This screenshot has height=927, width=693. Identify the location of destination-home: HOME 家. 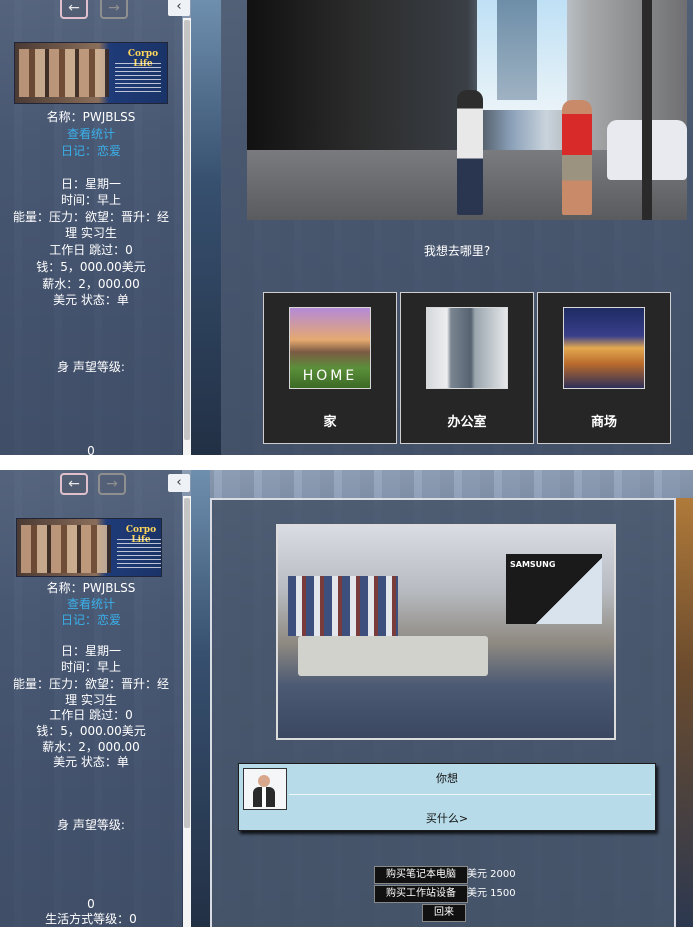
(330, 368).